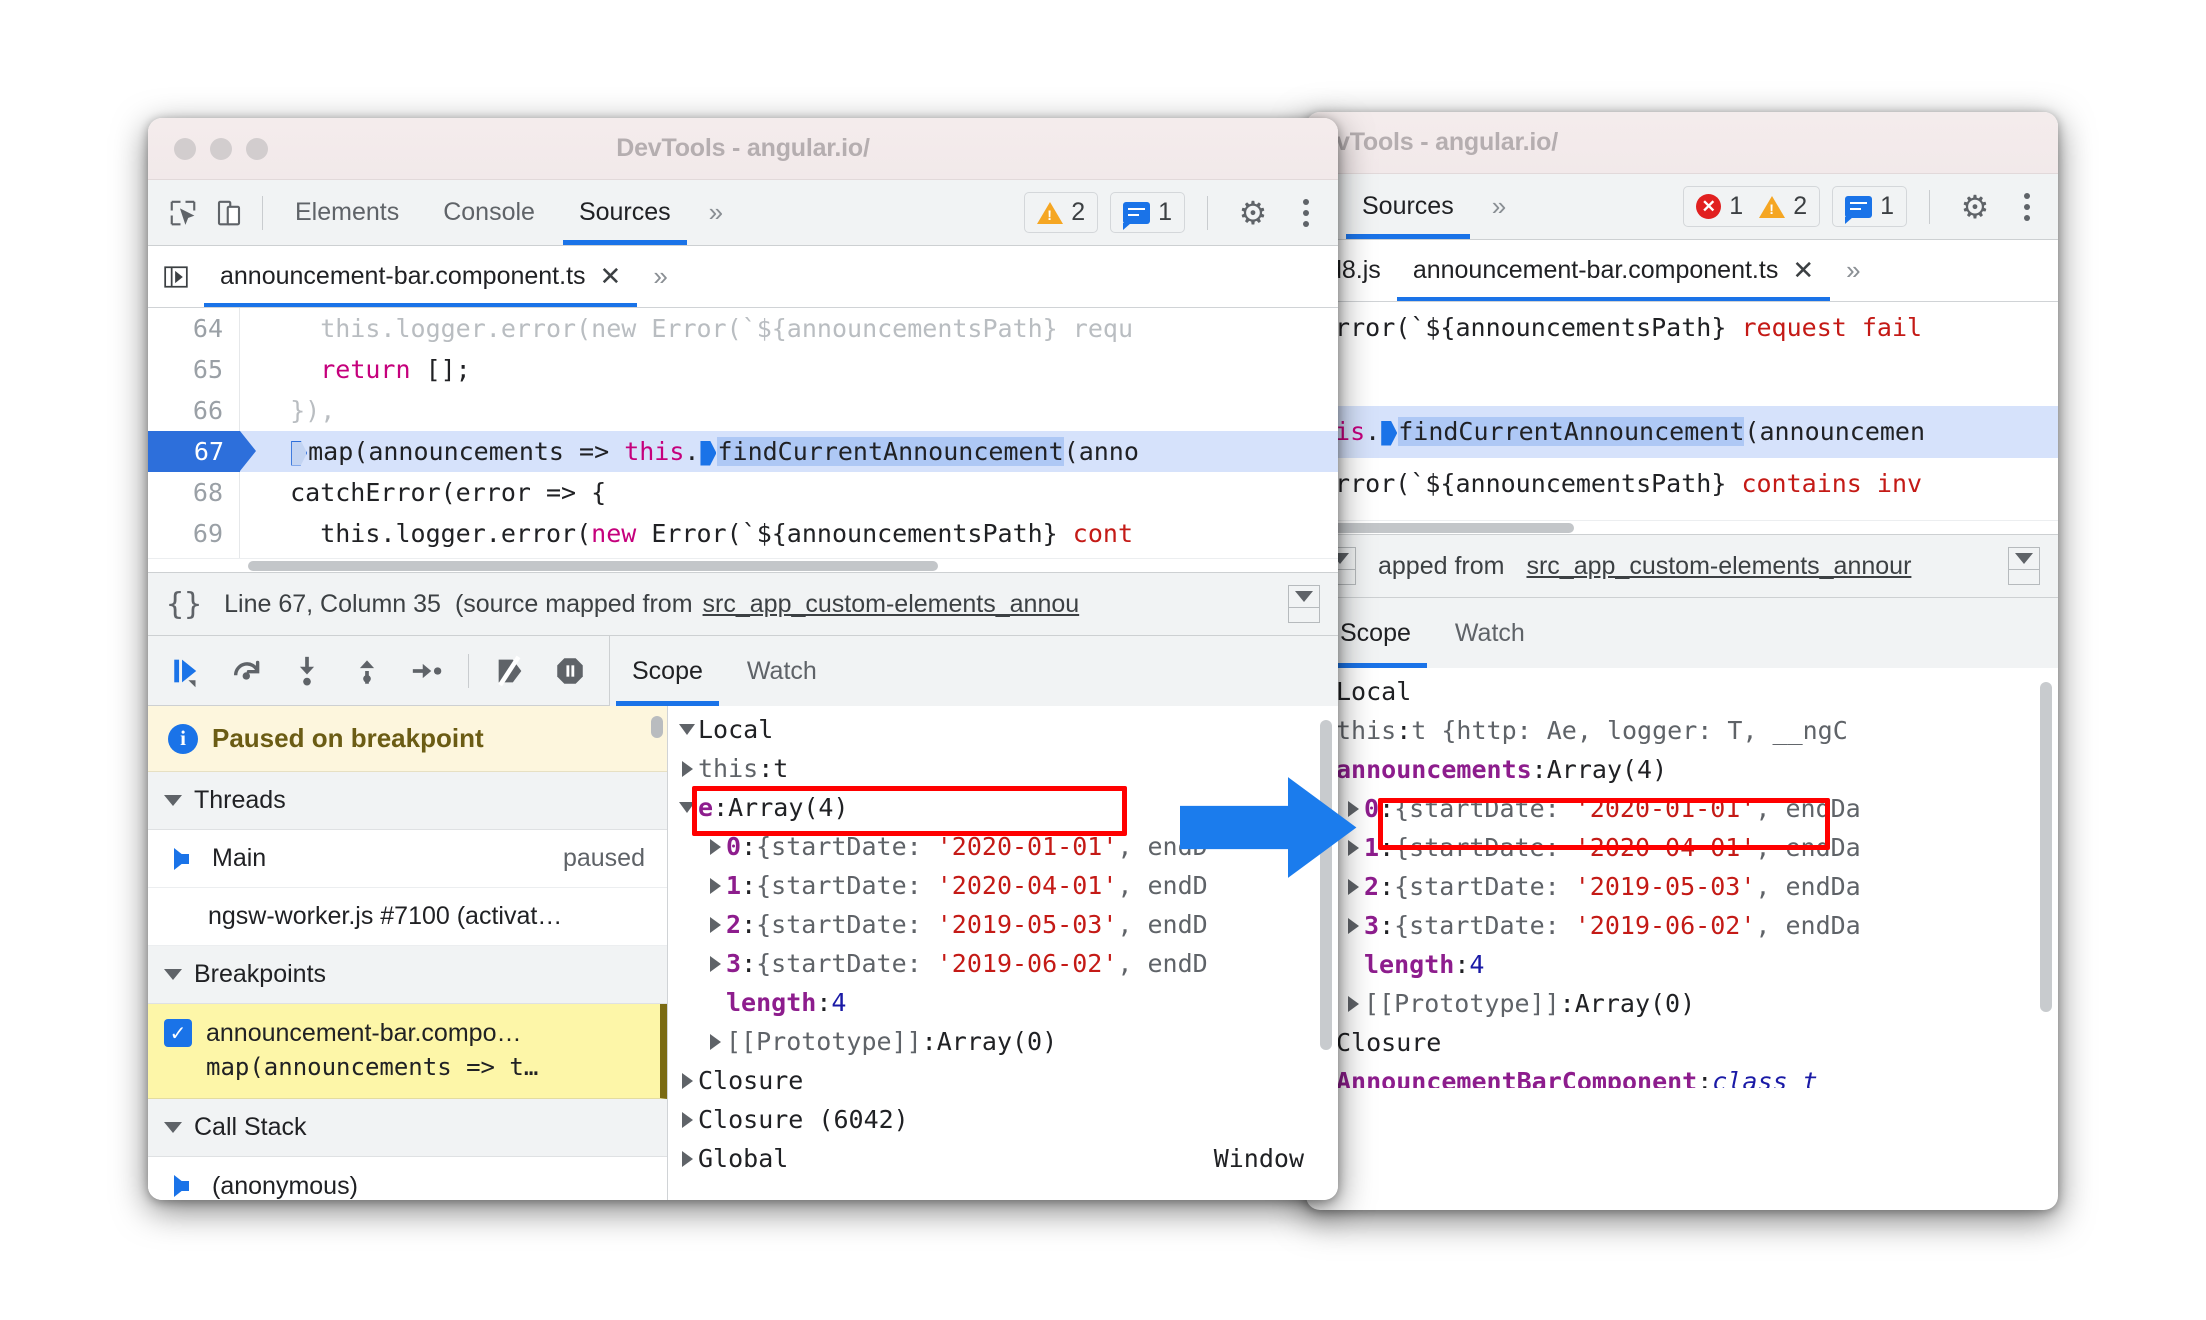 This screenshot has width=2206, height=1320. What do you see at coordinates (1682, 730) in the screenshot?
I see `scope-row: this: t {http: Ae, logger: T, __ngC` at bounding box center [1682, 730].